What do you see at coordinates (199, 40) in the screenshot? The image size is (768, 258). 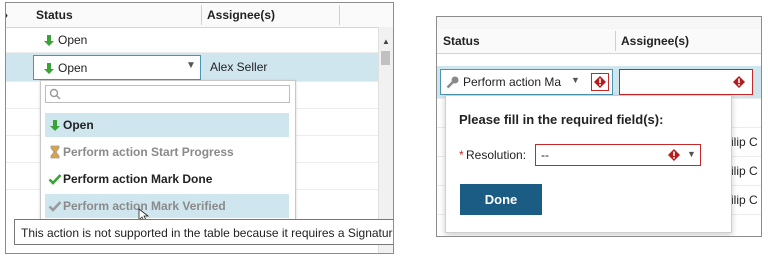 I see `table-row: Open` at bounding box center [199, 40].